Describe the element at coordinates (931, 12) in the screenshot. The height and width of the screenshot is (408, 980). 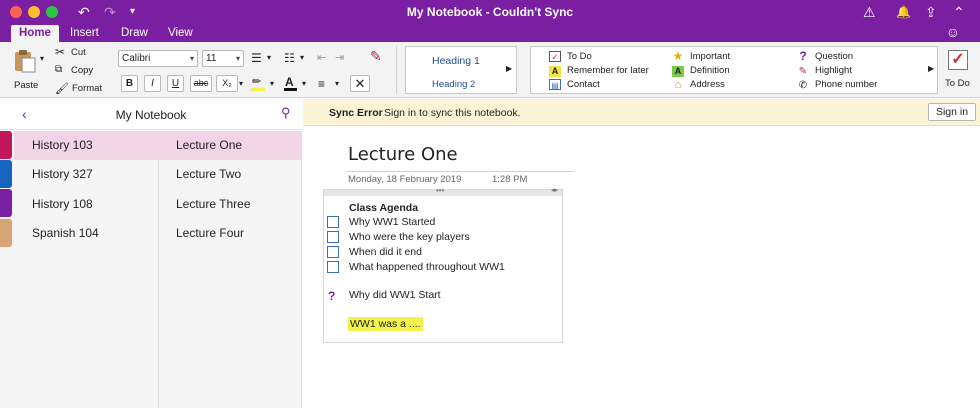
I see `share-icon: ⇪` at that location.